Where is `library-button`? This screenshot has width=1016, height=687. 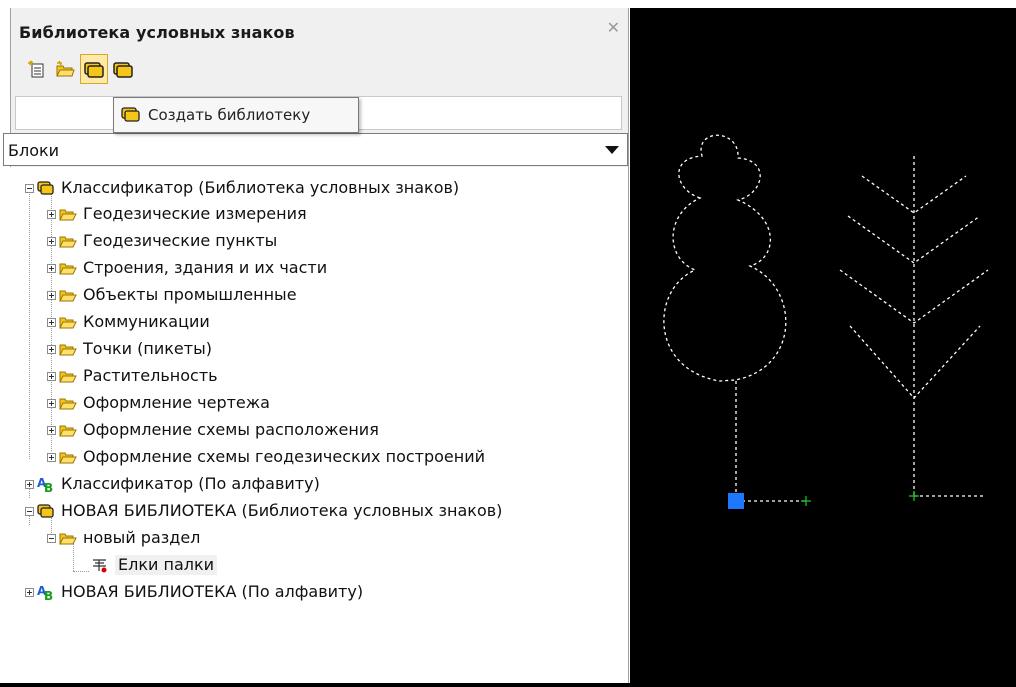
library-button is located at coordinates (123, 69).